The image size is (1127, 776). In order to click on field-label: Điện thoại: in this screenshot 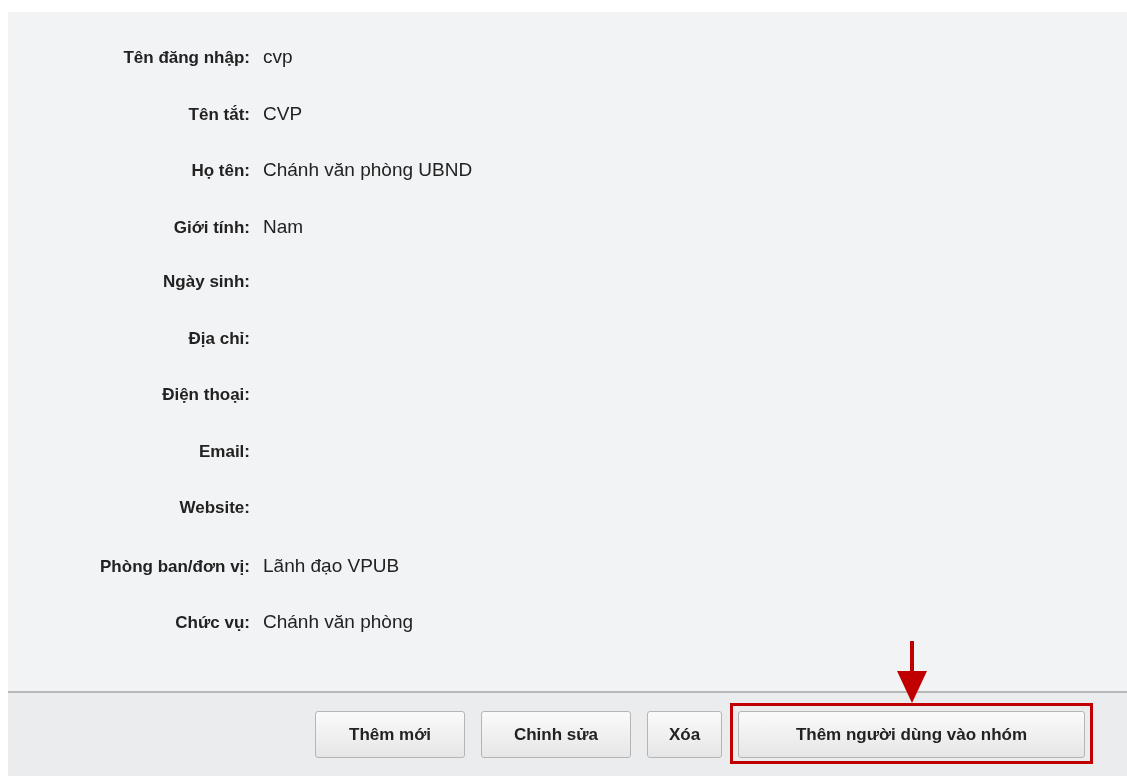, I will do `click(205, 395)`.